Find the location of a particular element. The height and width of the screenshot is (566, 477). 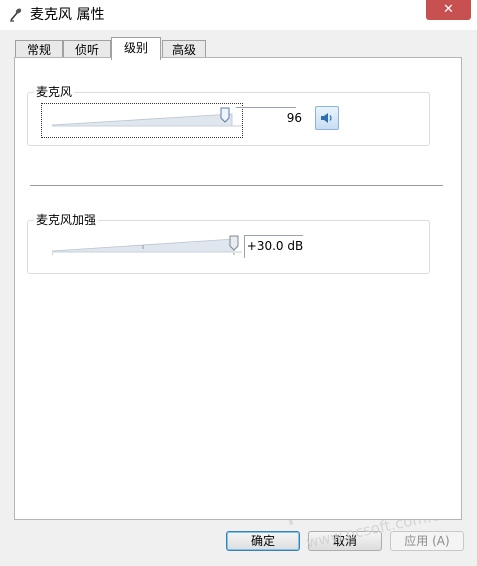

tab-levels: 级别 is located at coordinates (136, 48).